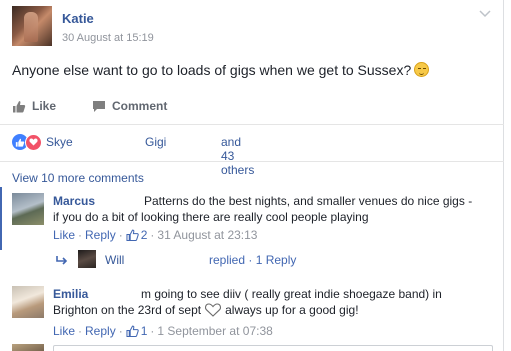  What do you see at coordinates (78, 18) in the screenshot?
I see `post-author: Katie` at bounding box center [78, 18].